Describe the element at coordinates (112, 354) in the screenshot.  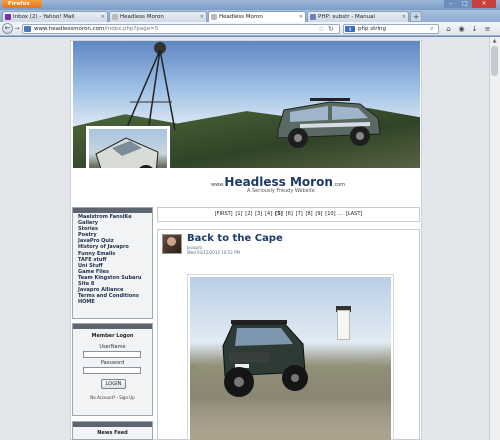
I see `username-field` at that location.